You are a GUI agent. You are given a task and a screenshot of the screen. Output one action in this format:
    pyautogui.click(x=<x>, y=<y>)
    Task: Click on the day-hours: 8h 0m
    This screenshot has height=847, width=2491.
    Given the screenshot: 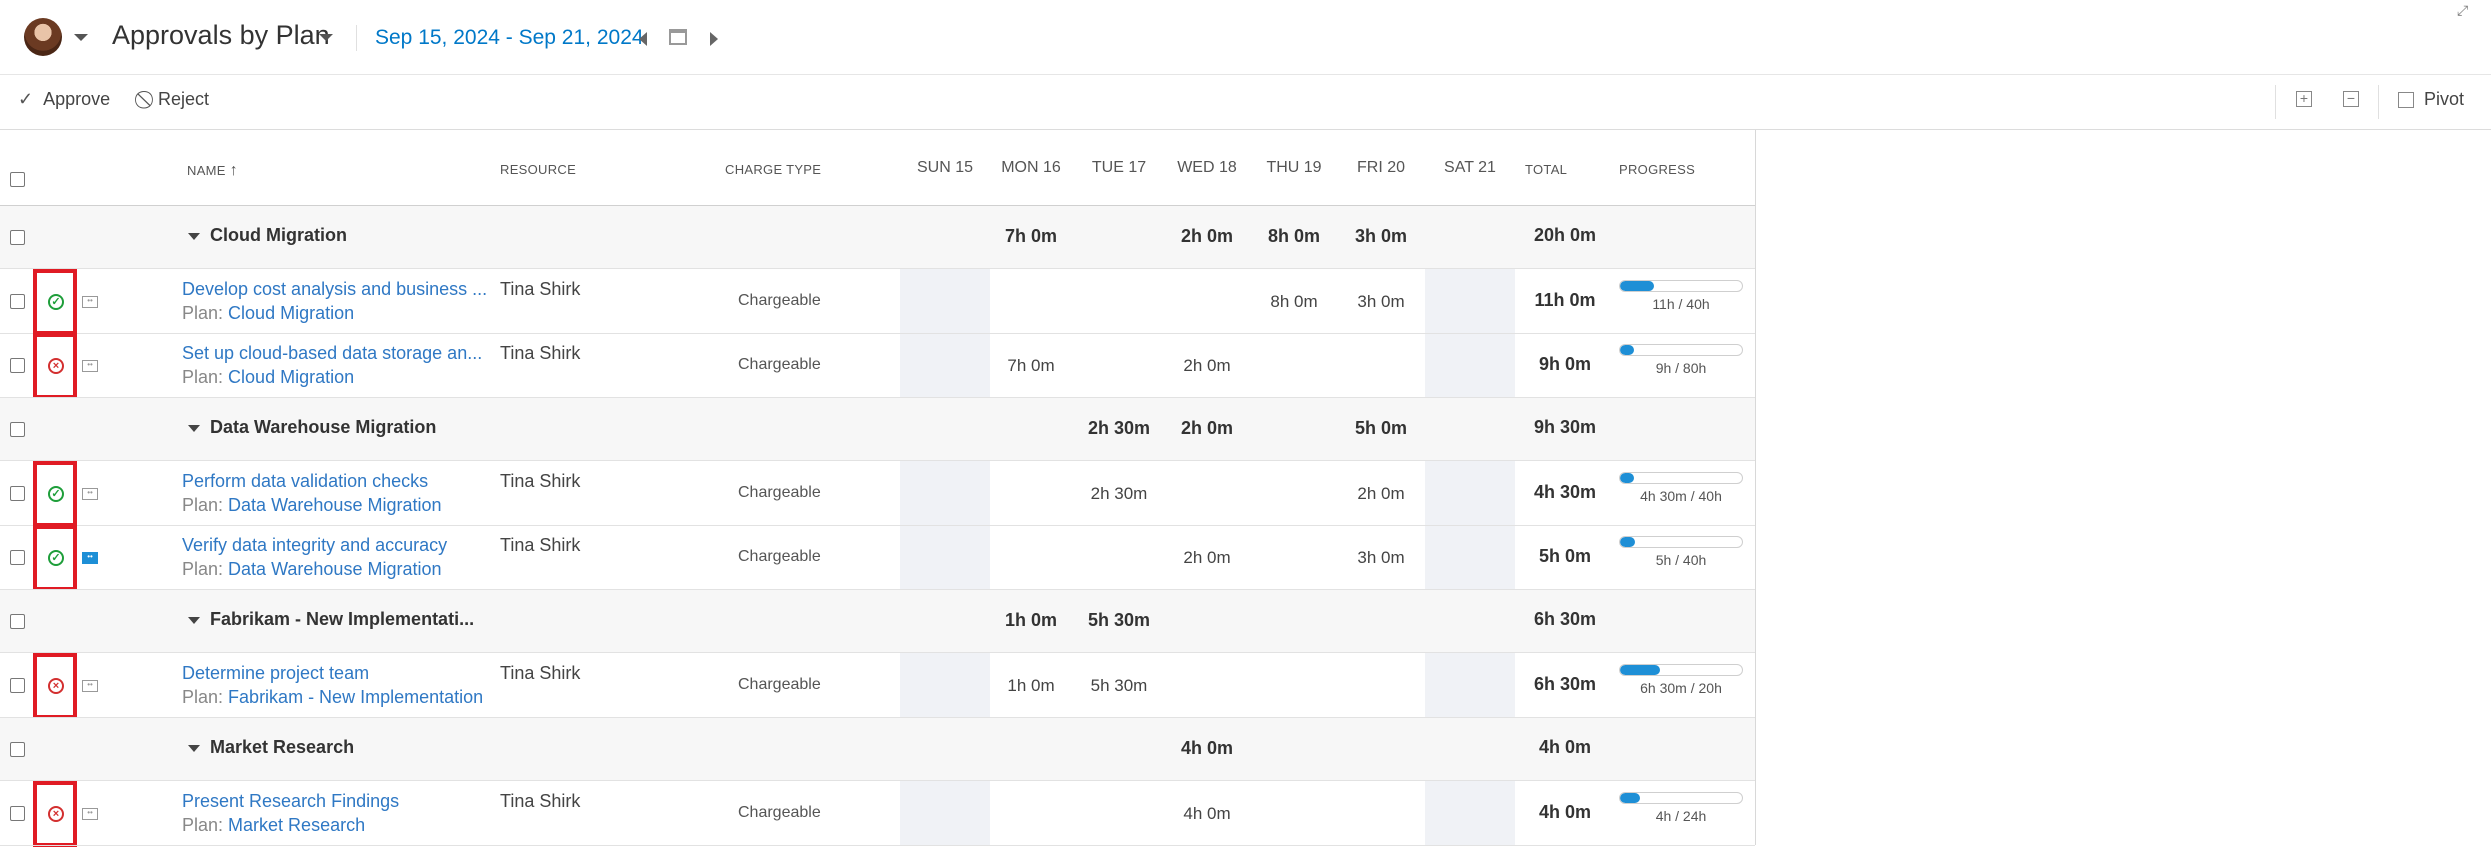 What is the action you would take?
    pyautogui.click(x=1294, y=302)
    